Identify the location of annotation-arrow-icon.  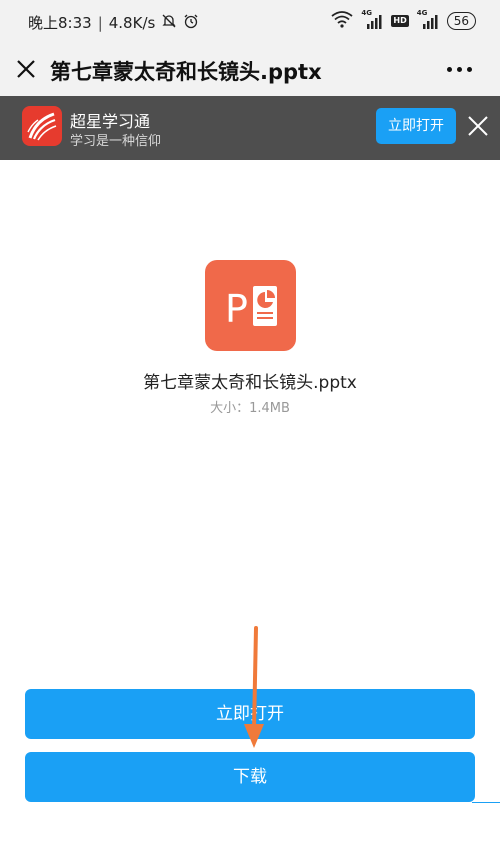
(256, 689).